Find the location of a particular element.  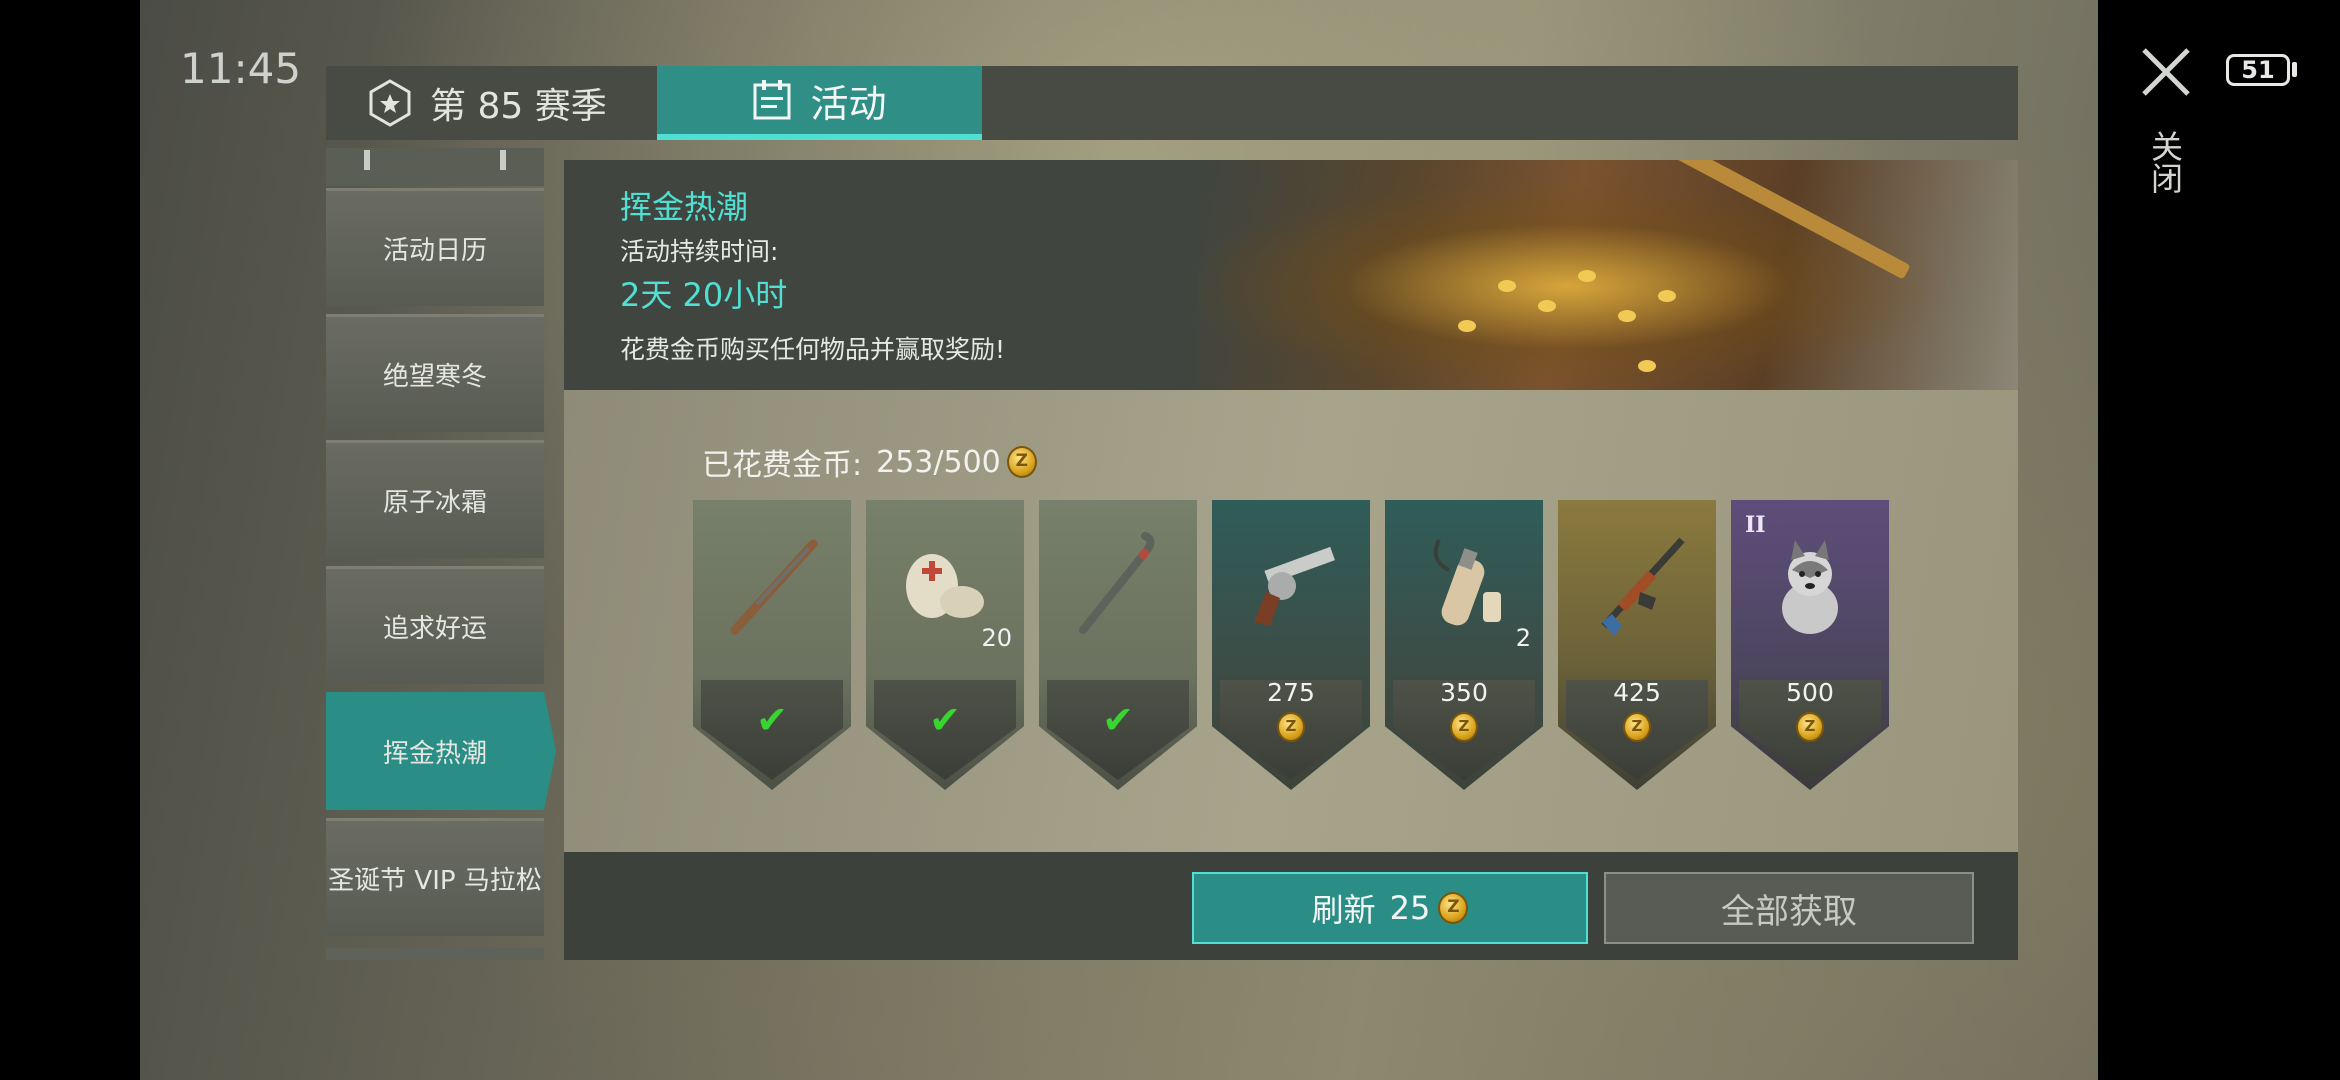

tab-events: 活动 is located at coordinates (819, 103).